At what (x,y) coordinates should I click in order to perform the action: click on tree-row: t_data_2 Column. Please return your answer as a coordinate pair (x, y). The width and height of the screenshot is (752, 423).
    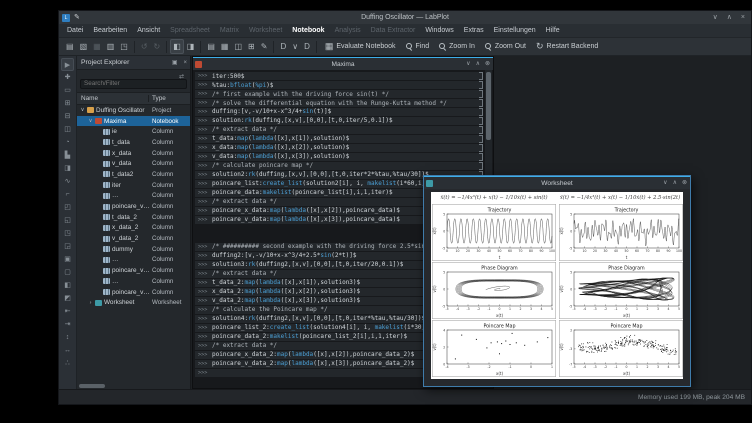
    Looking at the image, I should click on (133, 217).